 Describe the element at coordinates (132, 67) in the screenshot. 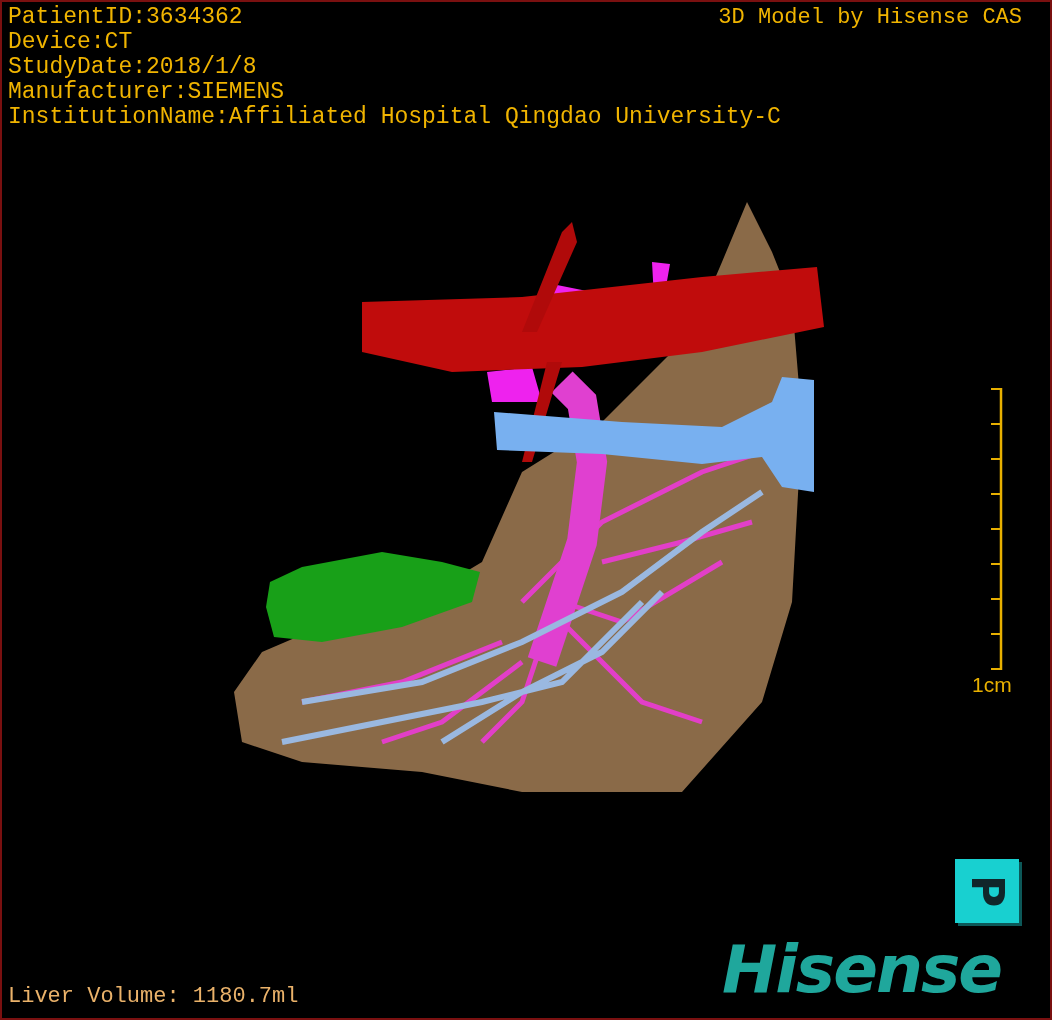

I see `info-line: StudyDate:2018/1/8` at that location.